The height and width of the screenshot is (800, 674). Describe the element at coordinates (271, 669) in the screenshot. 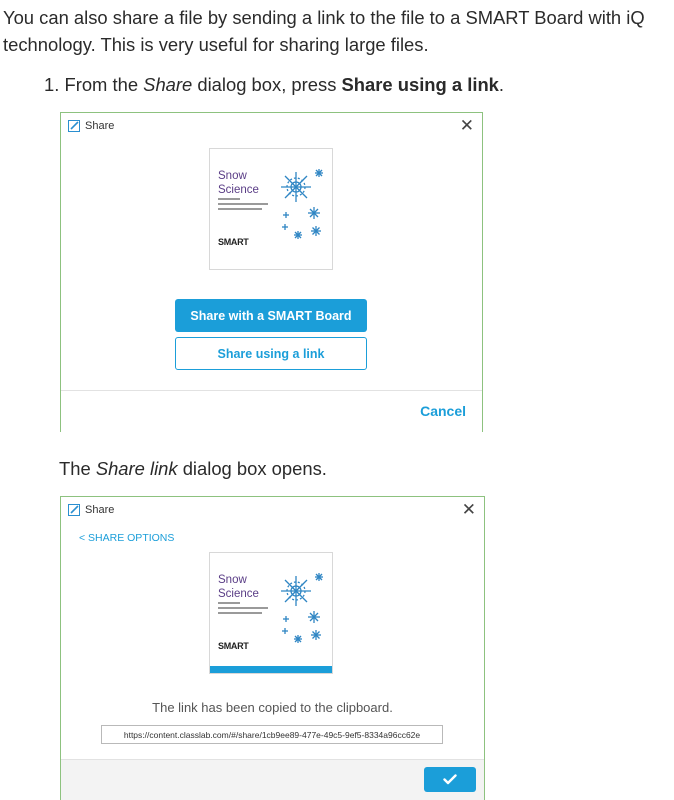

I see `thumbnail-accent-bar` at that location.